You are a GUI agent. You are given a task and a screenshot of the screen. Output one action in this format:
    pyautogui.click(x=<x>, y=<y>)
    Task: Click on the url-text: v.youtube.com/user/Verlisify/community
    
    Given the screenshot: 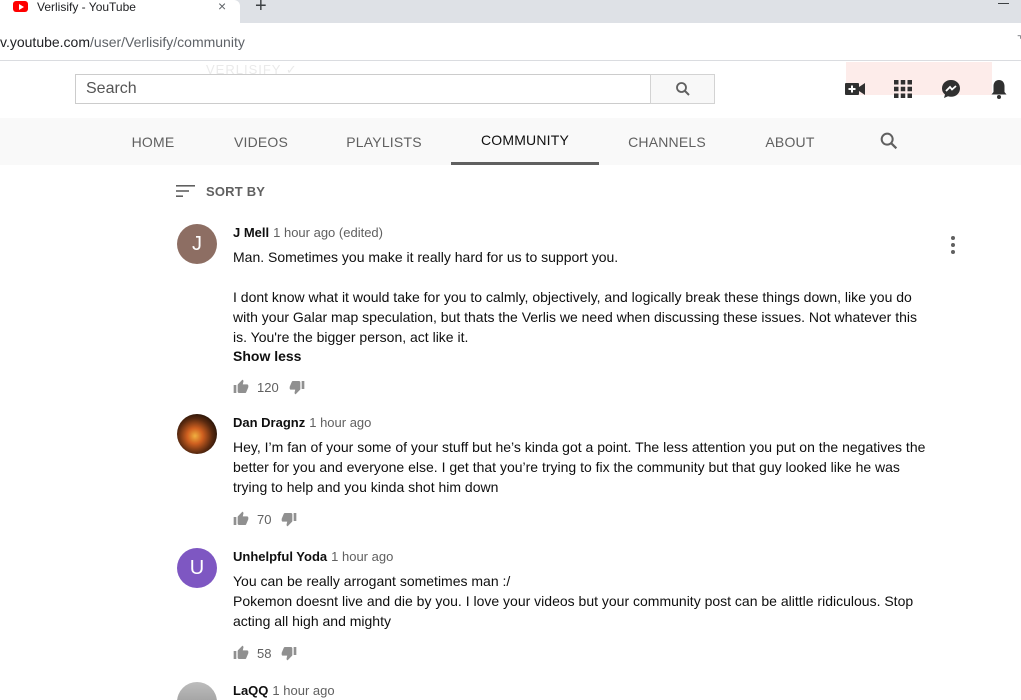 What is the action you would take?
    pyautogui.click(x=122, y=42)
    